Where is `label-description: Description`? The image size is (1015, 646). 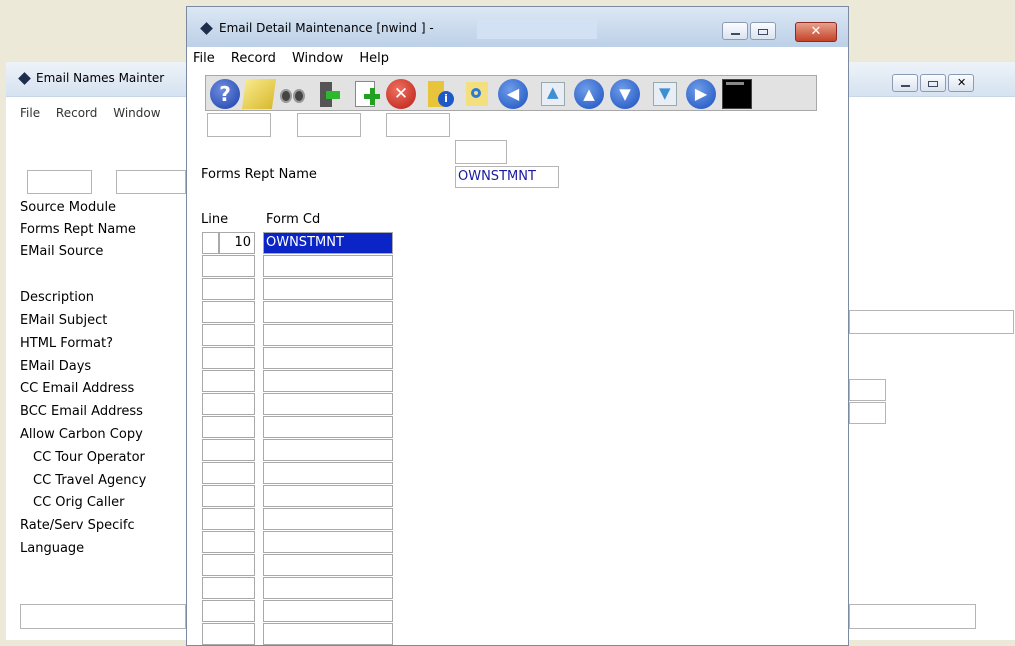
label-description: Description is located at coordinates (57, 297).